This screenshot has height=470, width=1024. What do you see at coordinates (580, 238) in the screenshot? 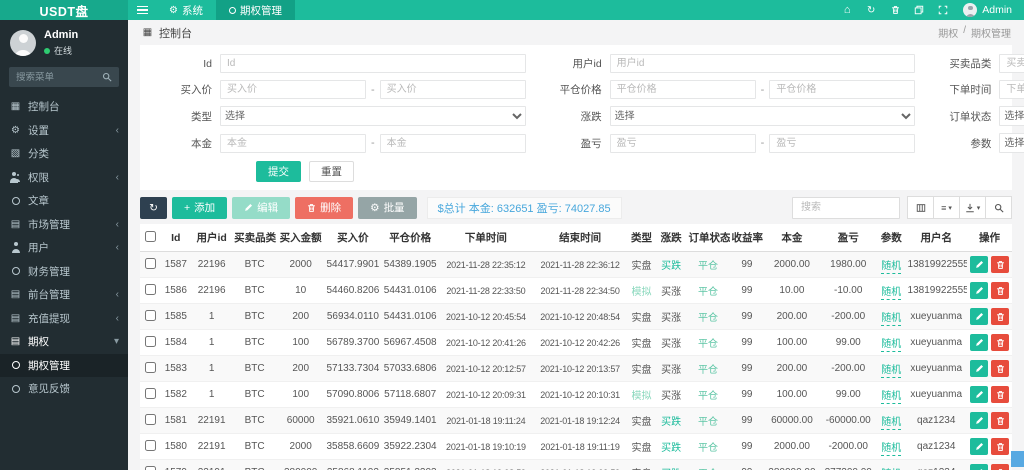
I see `column-header: 结束时间` at bounding box center [580, 238].